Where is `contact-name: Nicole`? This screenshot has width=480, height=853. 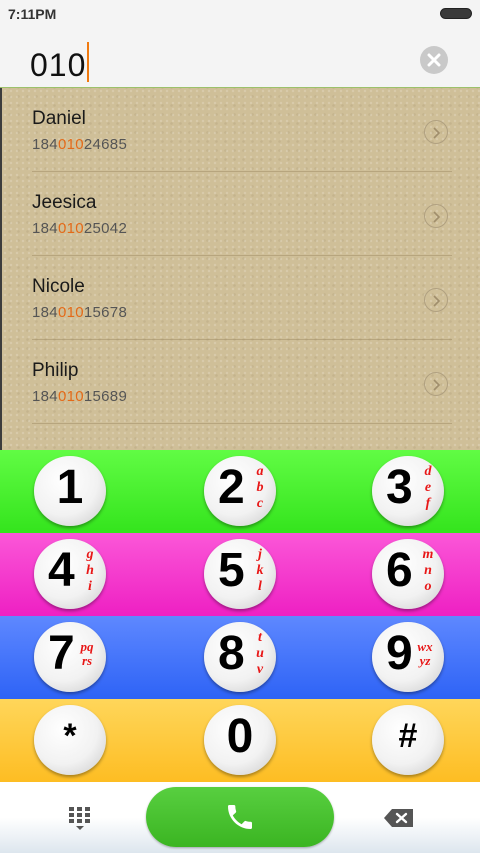 contact-name: Nicole is located at coordinates (58, 286).